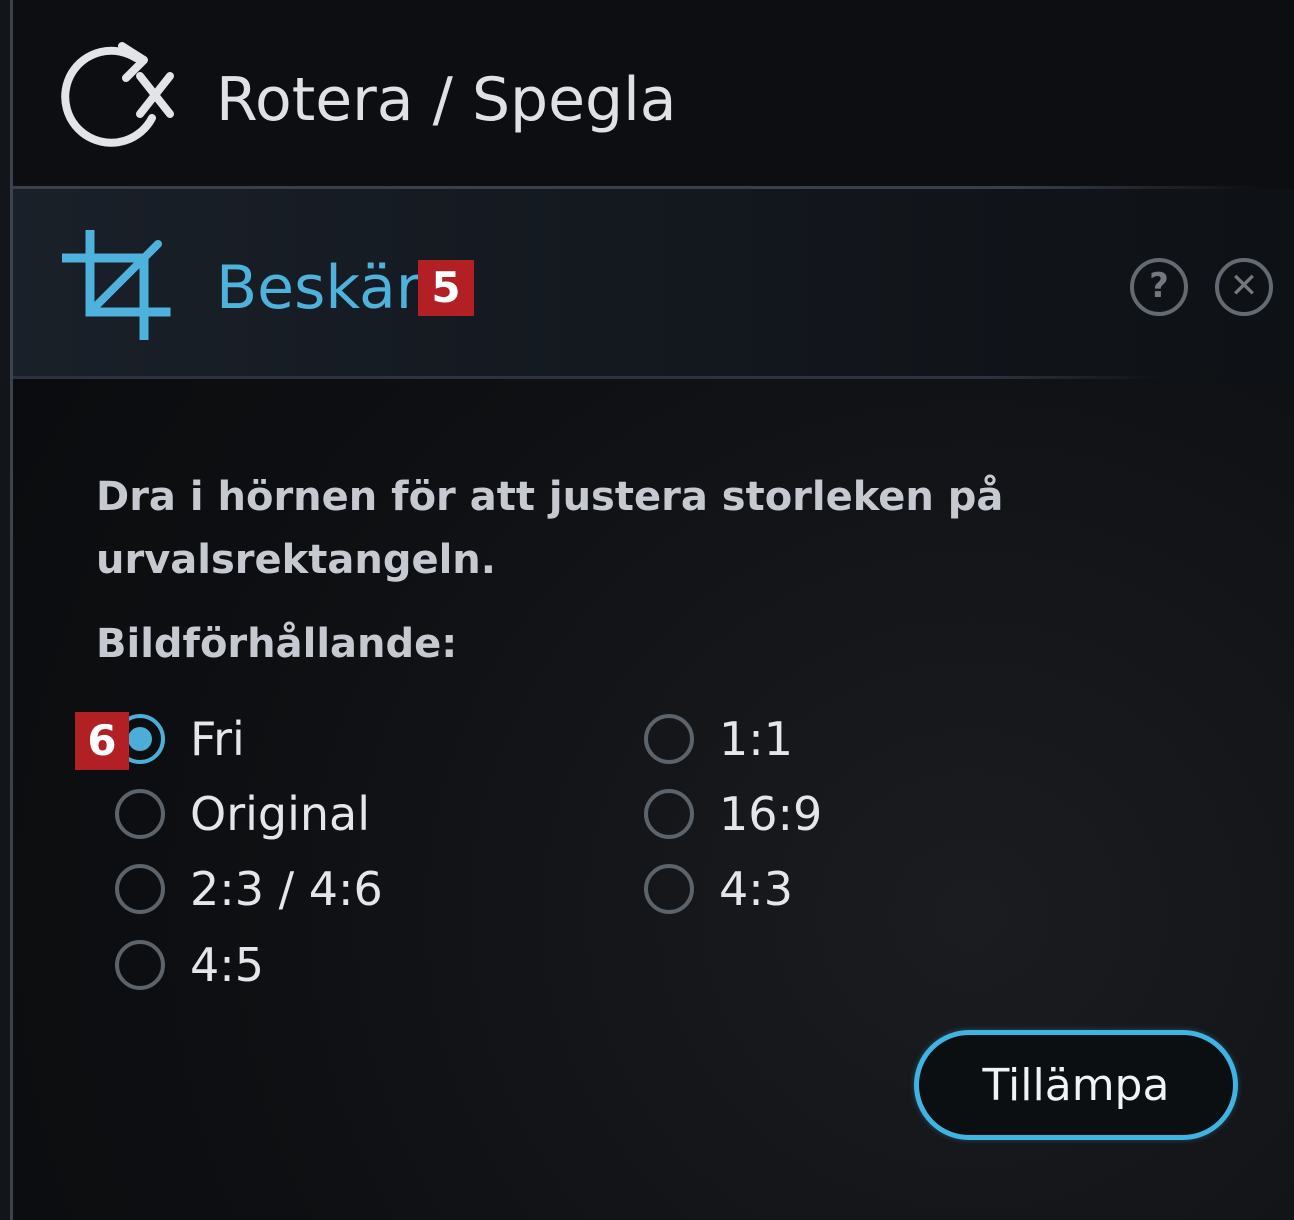 Image resolution: width=1294 pixels, height=1220 pixels. Describe the element at coordinates (1159, 287) in the screenshot. I see `help-icon: ?` at that location.